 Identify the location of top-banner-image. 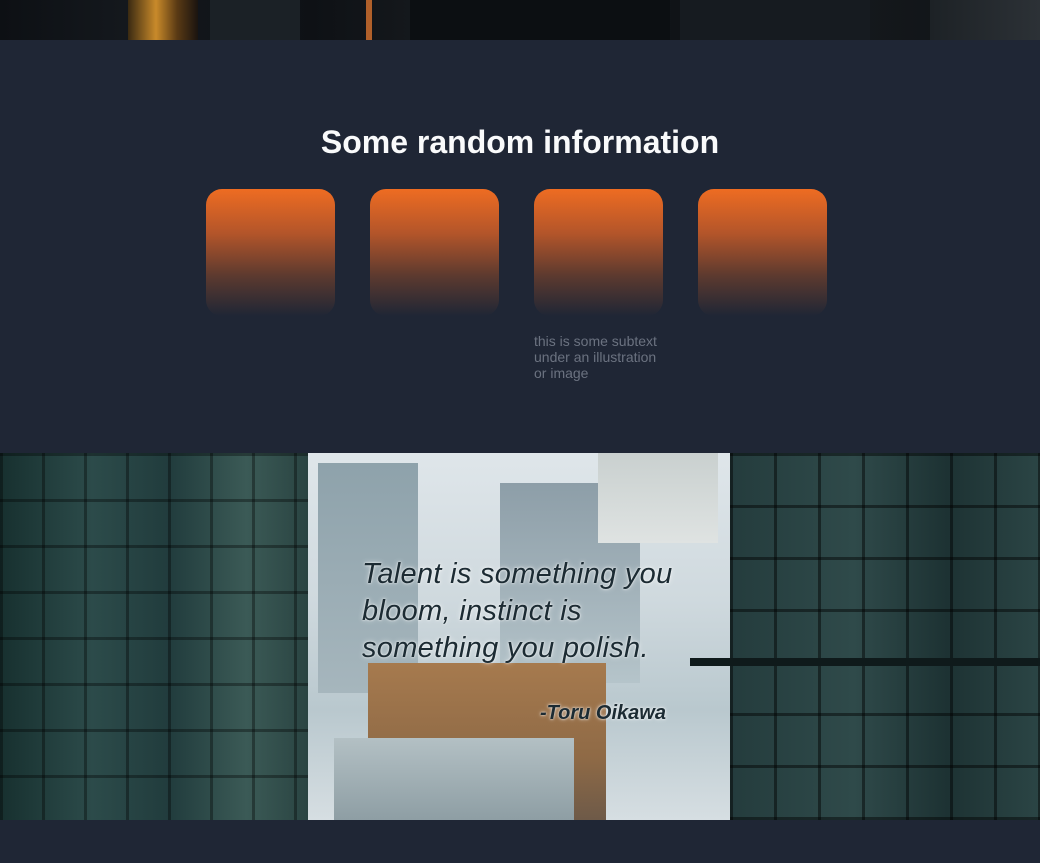
(520, 20).